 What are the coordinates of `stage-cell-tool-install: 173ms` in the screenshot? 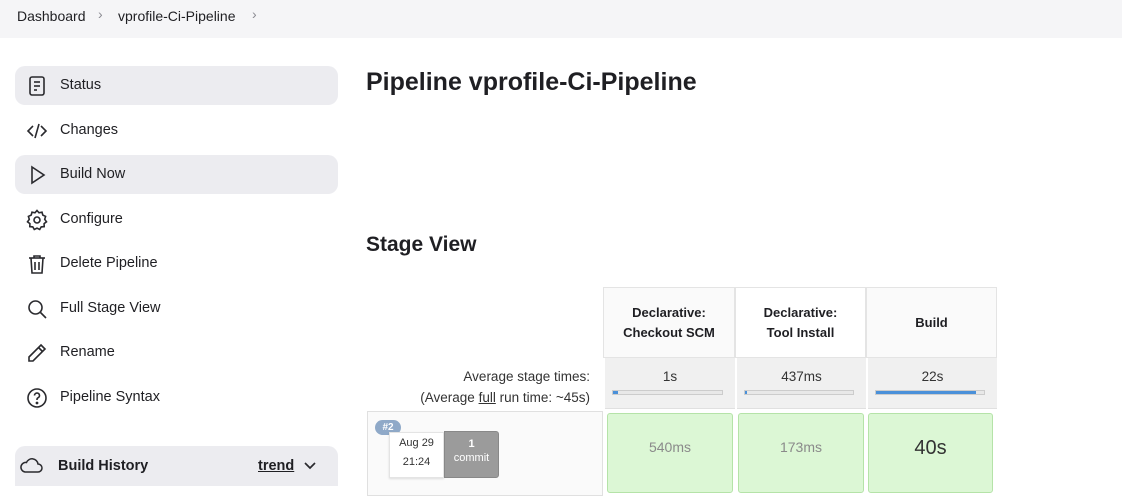 It's located at (801, 453).